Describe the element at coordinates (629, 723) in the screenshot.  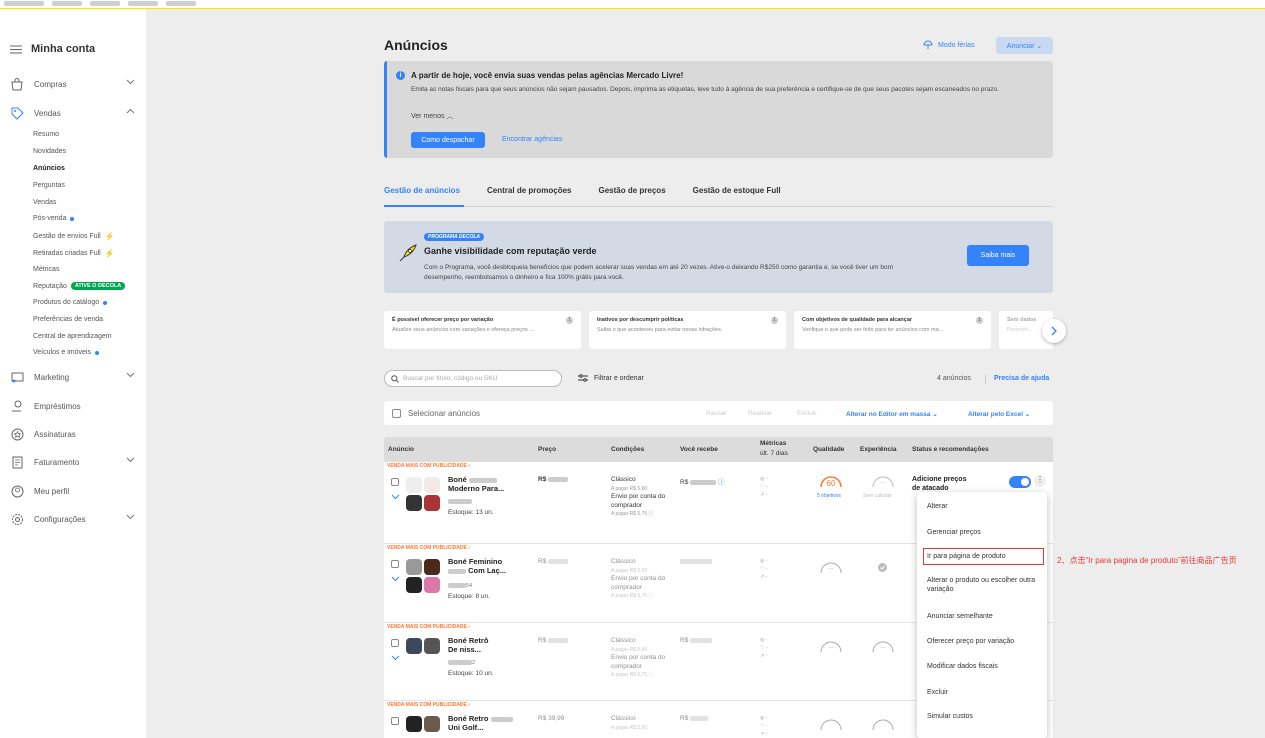
I see `listing-conditions: Clássico A pagar R$ 5,60` at that location.